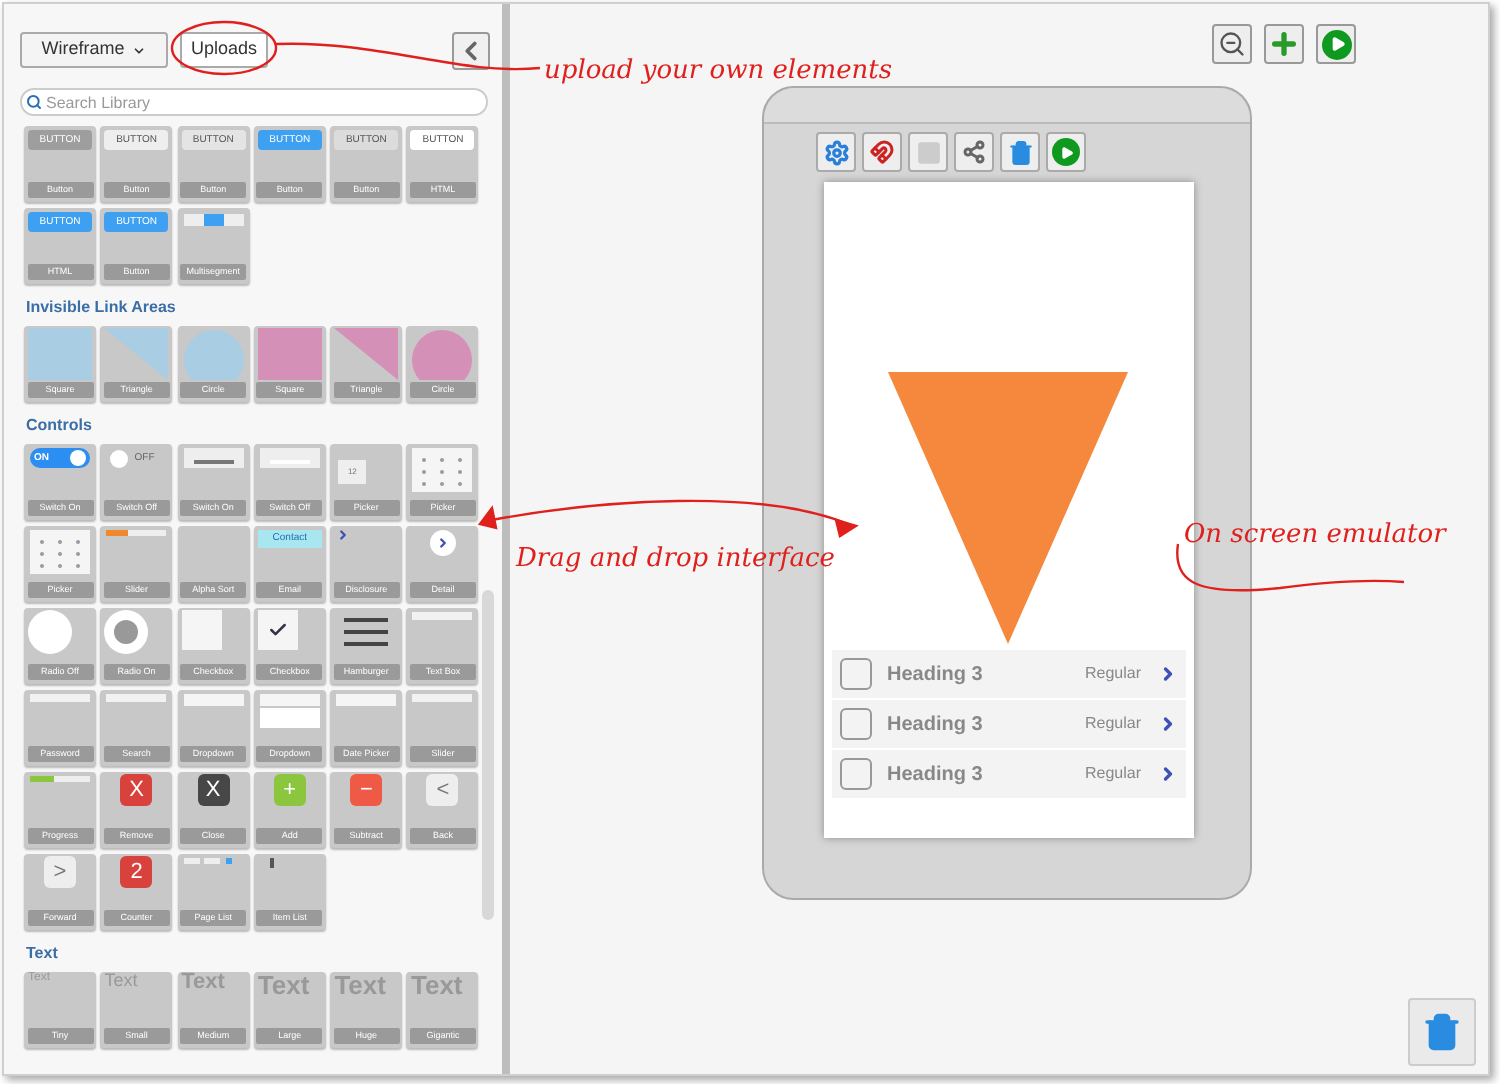 The height and width of the screenshot is (1084, 1500). Describe the element at coordinates (471, 50) in the screenshot. I see `collapse-button` at that location.